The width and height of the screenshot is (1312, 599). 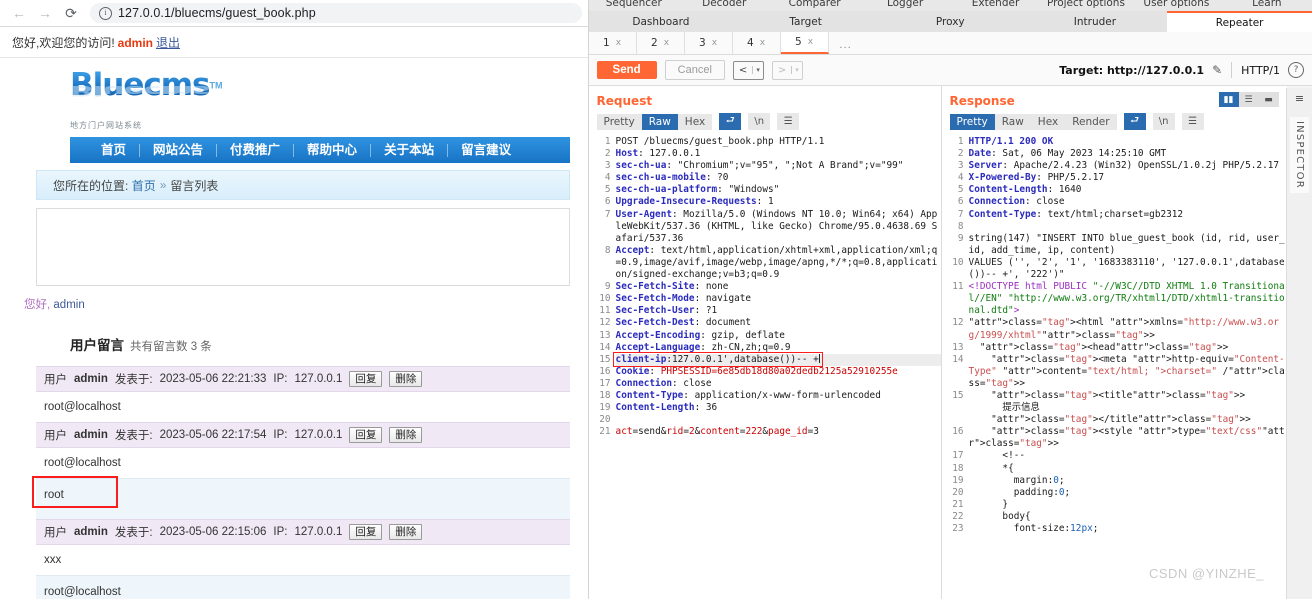 I want to click on tab-dashboard: Dashboard, so click(x=661, y=21).